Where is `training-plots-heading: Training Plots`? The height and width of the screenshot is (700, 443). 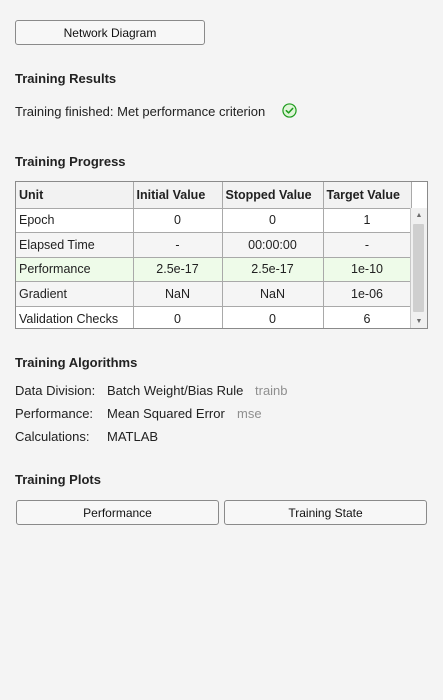
training-plots-heading: Training Plots is located at coordinates (58, 479).